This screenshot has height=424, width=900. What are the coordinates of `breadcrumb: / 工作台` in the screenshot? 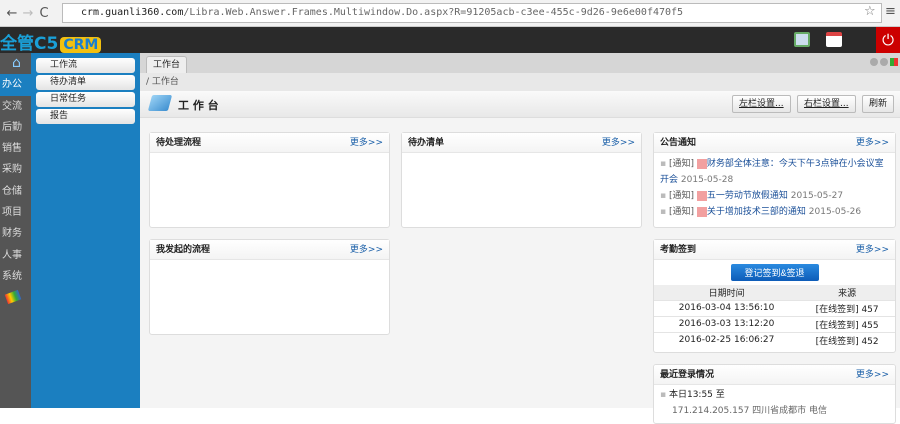 It's located at (520, 82).